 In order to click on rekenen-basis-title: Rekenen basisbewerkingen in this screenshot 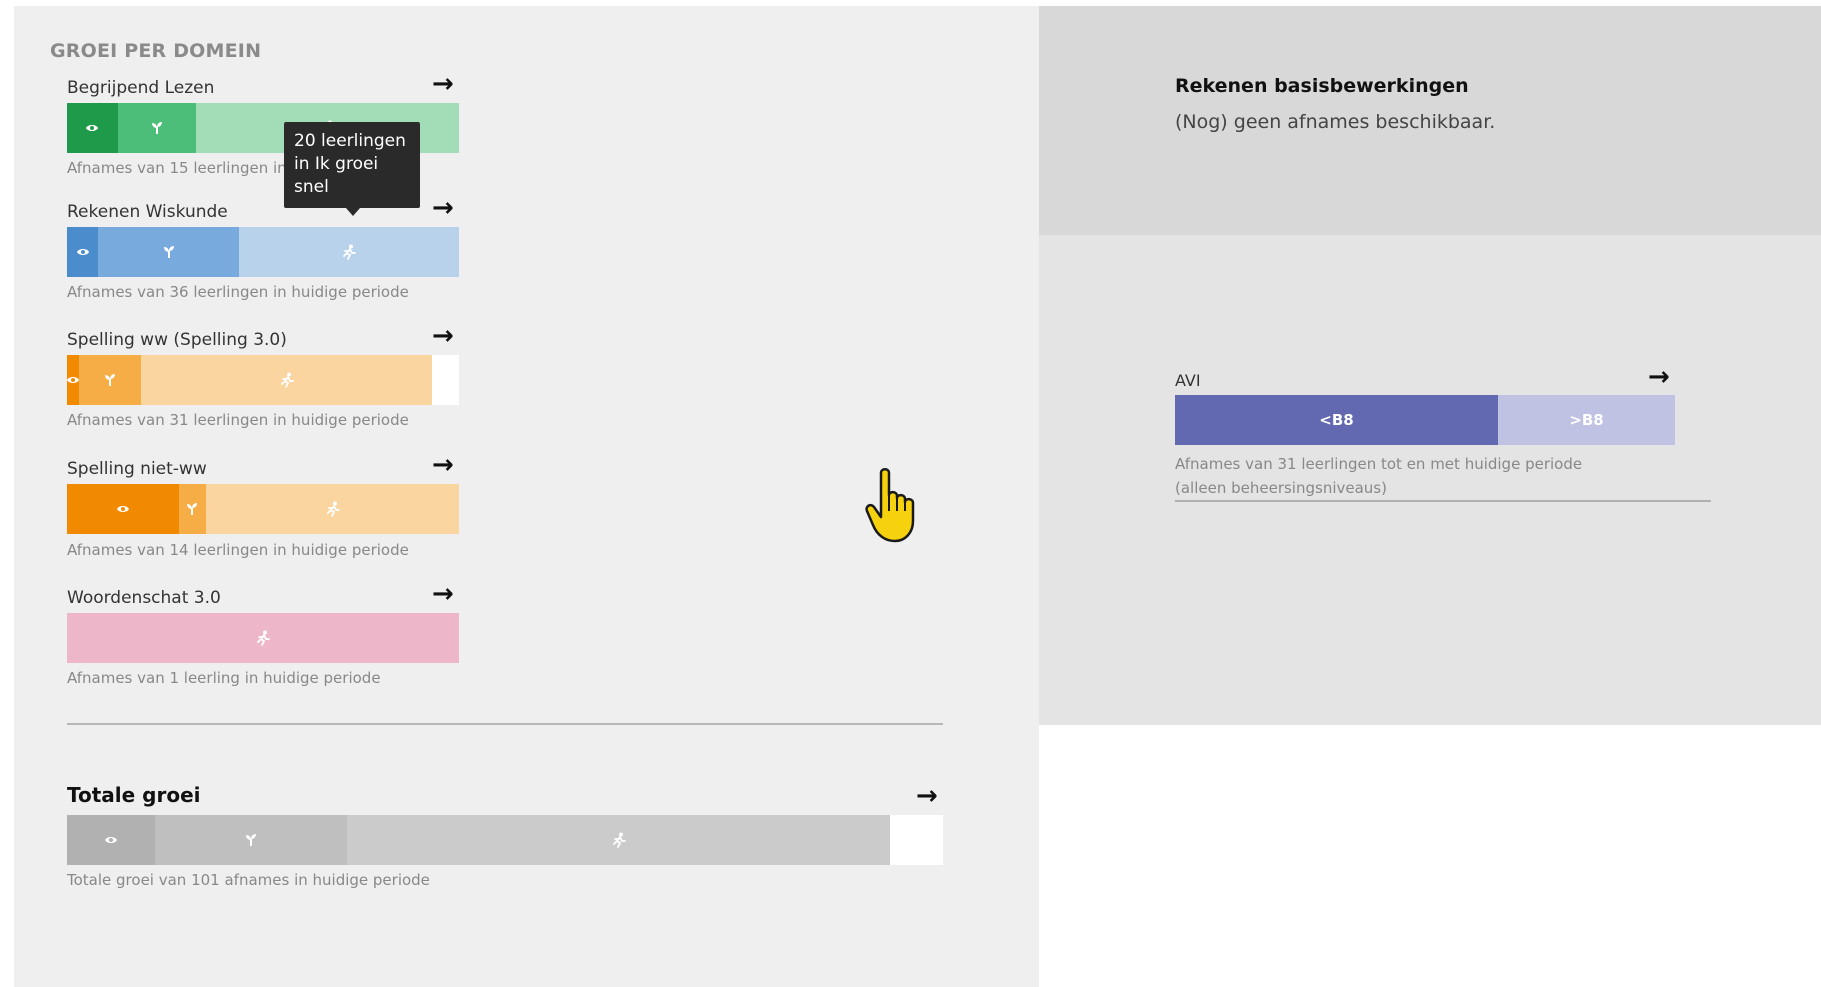, I will do `click(1322, 86)`.